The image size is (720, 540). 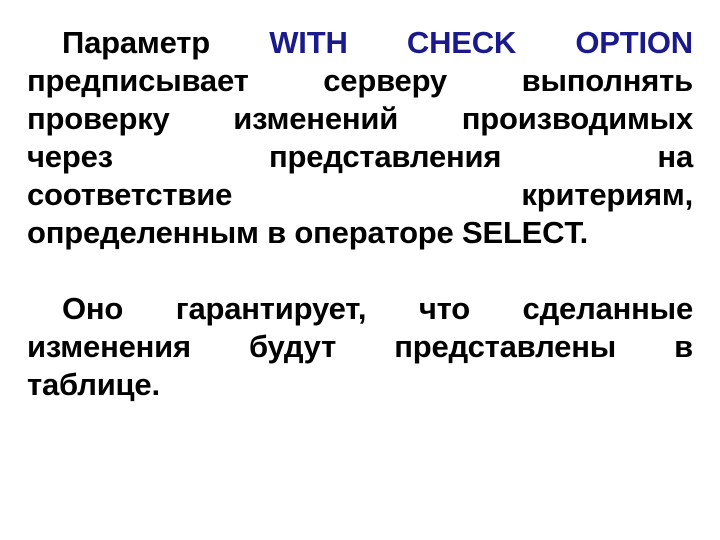 I want to click on line-p1l6: определенным в операторе SELECT., so click(x=308, y=232).